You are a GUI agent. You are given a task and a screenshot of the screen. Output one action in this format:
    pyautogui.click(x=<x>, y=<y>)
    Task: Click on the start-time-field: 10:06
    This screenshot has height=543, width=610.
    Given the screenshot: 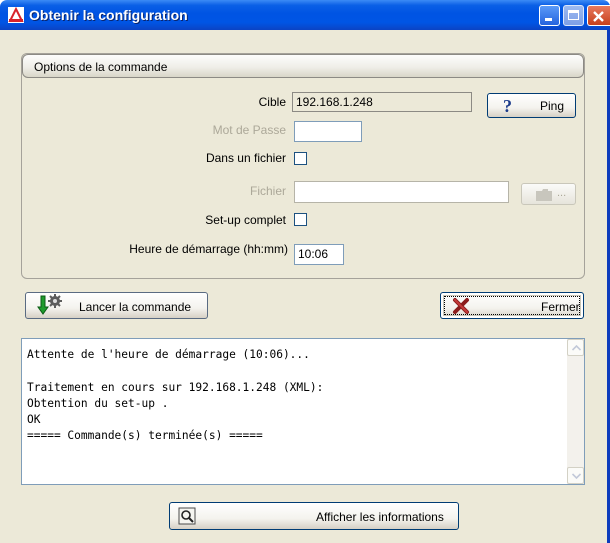 What is the action you would take?
    pyautogui.click(x=319, y=254)
    